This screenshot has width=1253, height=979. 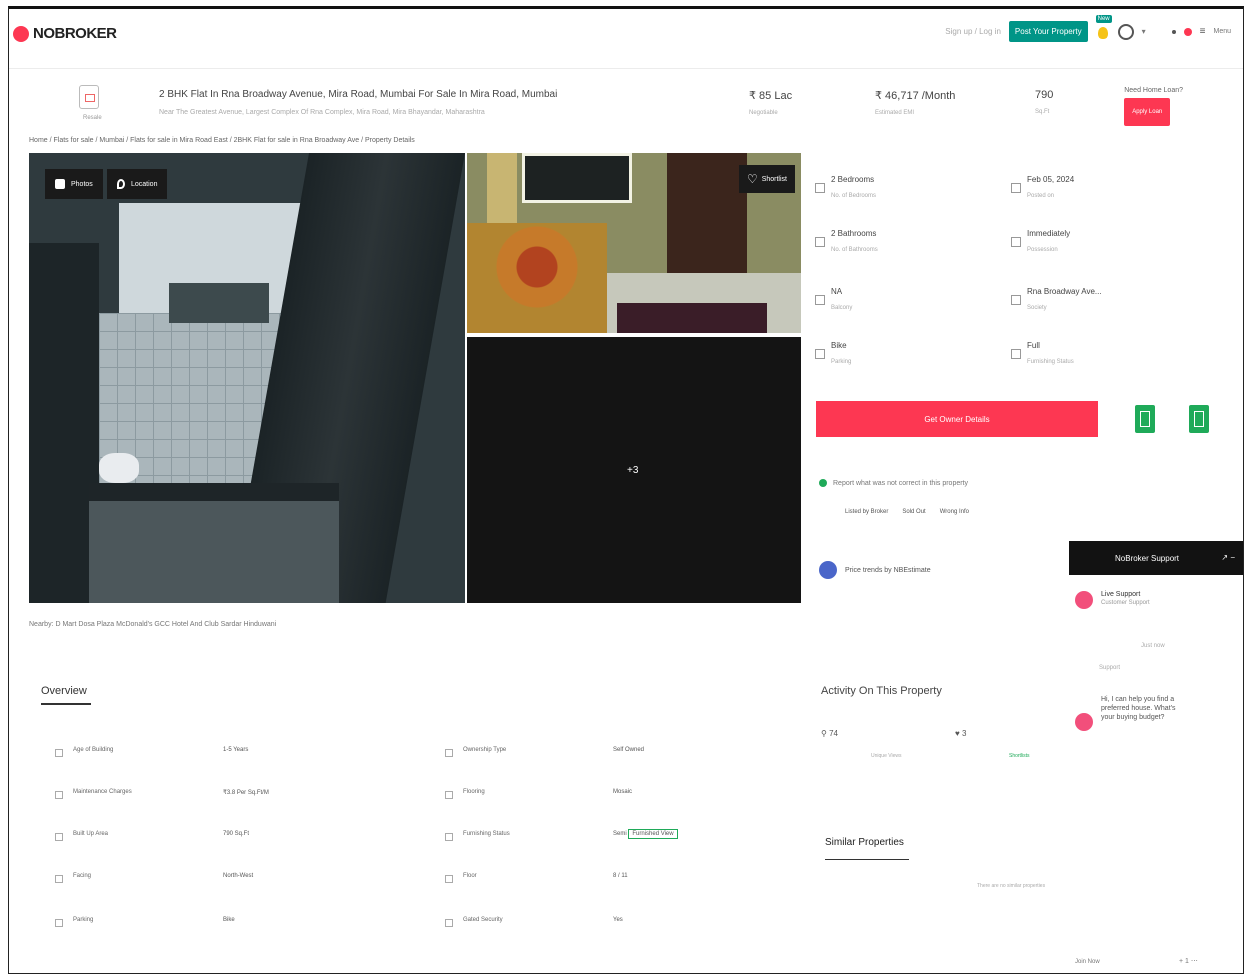 What do you see at coordinates (595, 755) in the screenshot?
I see `overview-row: Ownership Type Self Owned` at bounding box center [595, 755].